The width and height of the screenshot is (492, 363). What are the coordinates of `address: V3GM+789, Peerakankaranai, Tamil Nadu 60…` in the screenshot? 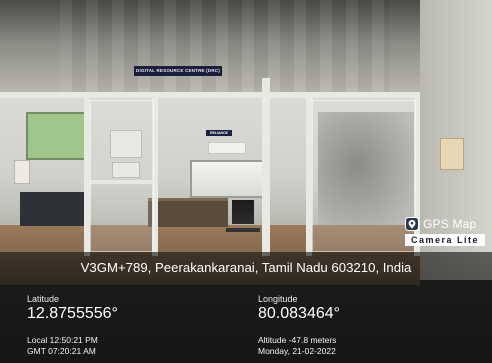 It's located at (246, 267).